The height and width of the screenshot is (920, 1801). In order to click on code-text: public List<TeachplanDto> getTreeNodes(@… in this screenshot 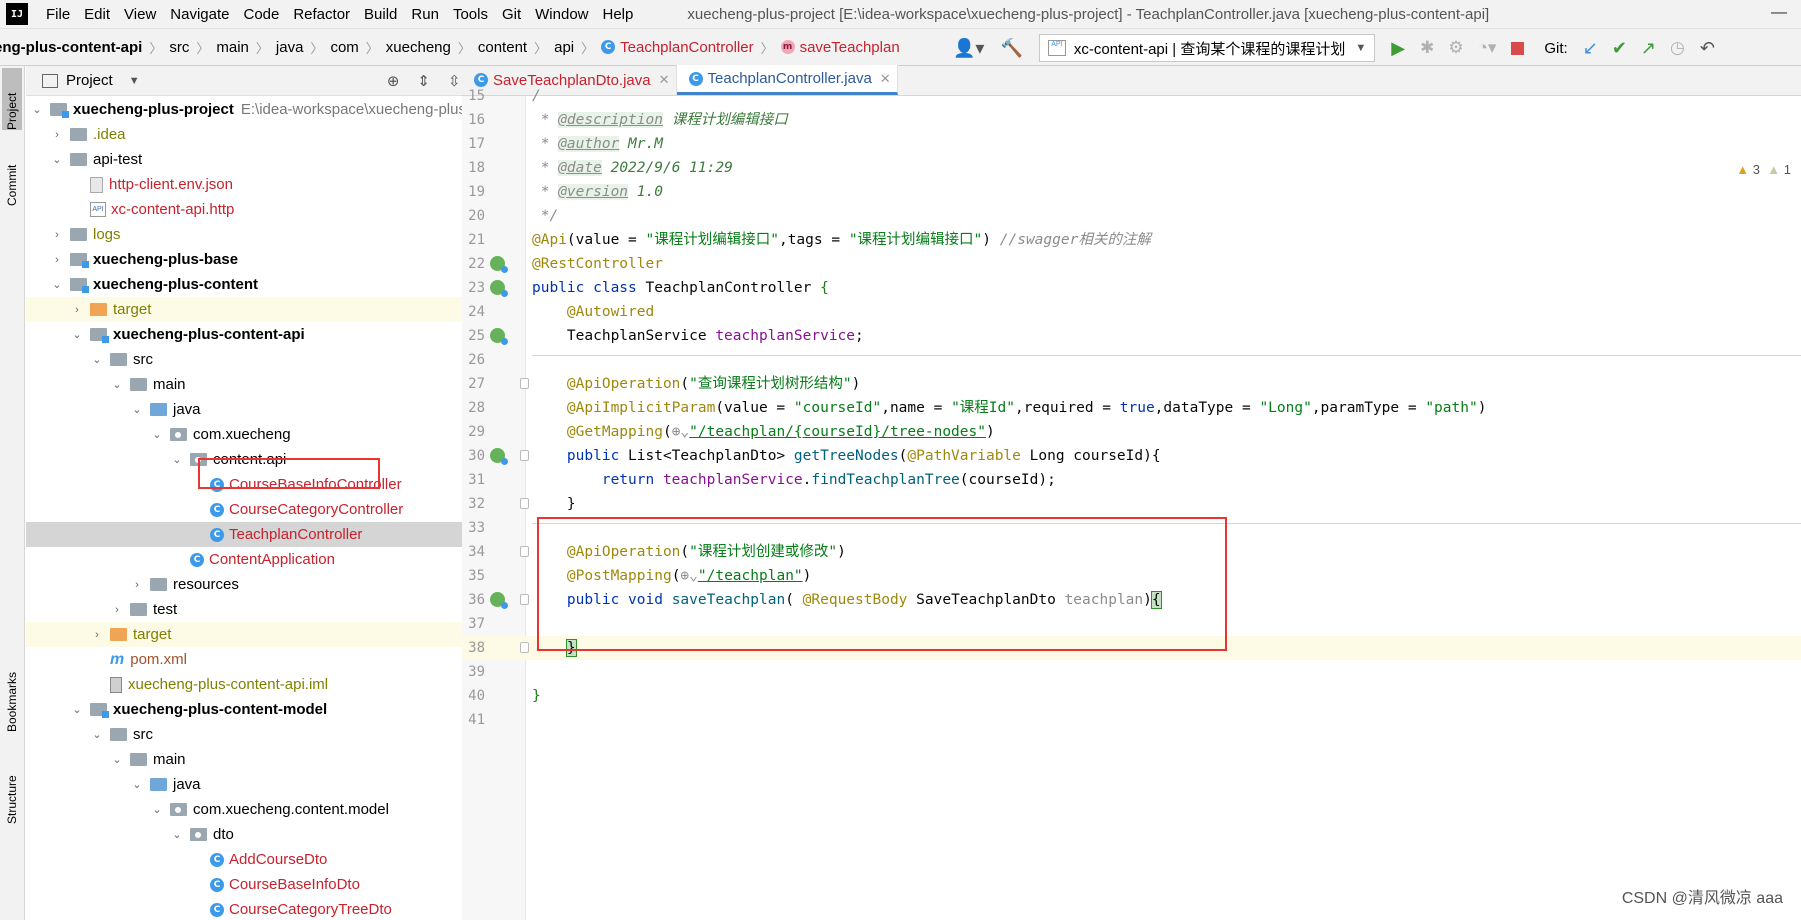, I will do `click(846, 456)`.